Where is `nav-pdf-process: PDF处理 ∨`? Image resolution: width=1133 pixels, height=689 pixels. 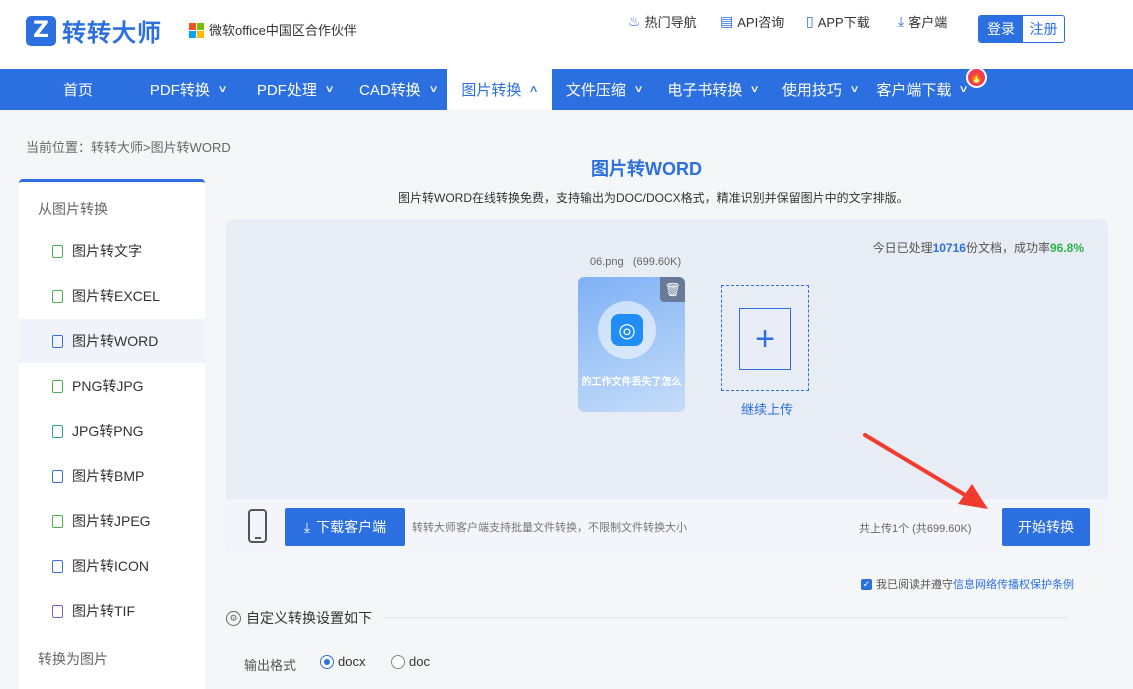
nav-pdf-process: PDF处理 ∨ is located at coordinates (295, 89).